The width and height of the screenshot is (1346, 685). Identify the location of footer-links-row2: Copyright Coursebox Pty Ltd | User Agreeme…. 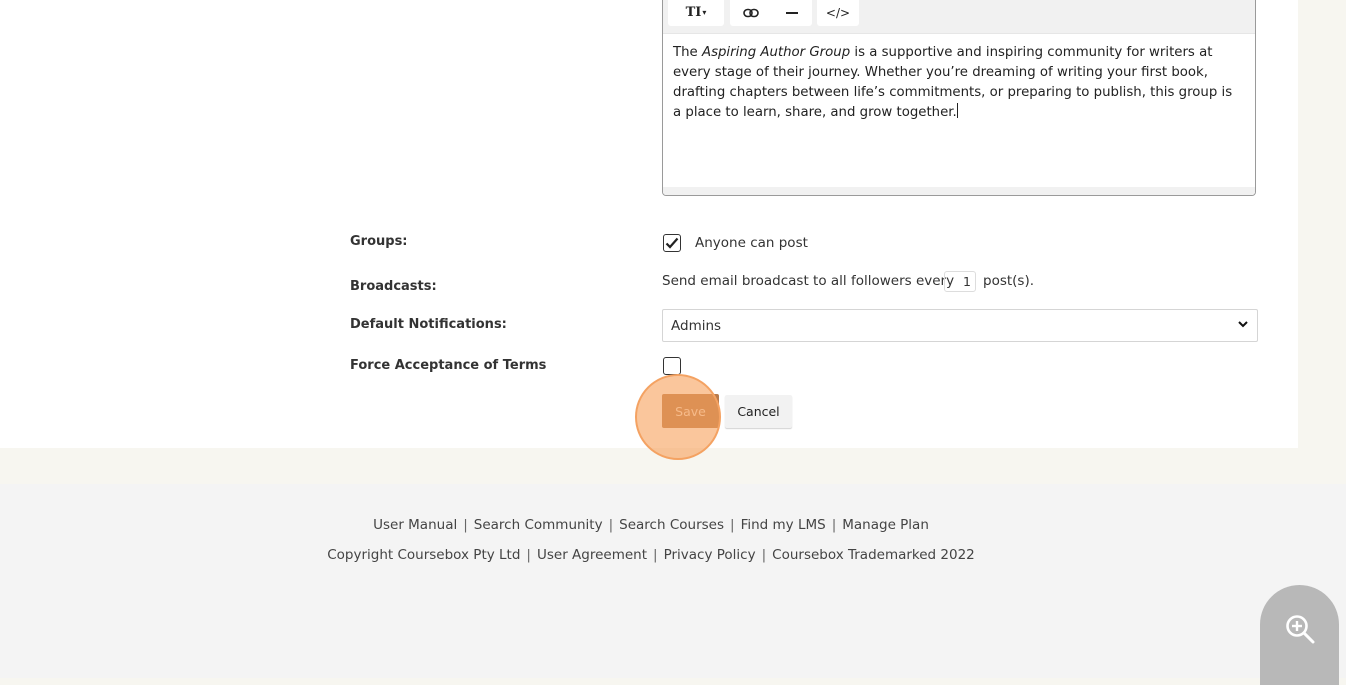
(651, 555).